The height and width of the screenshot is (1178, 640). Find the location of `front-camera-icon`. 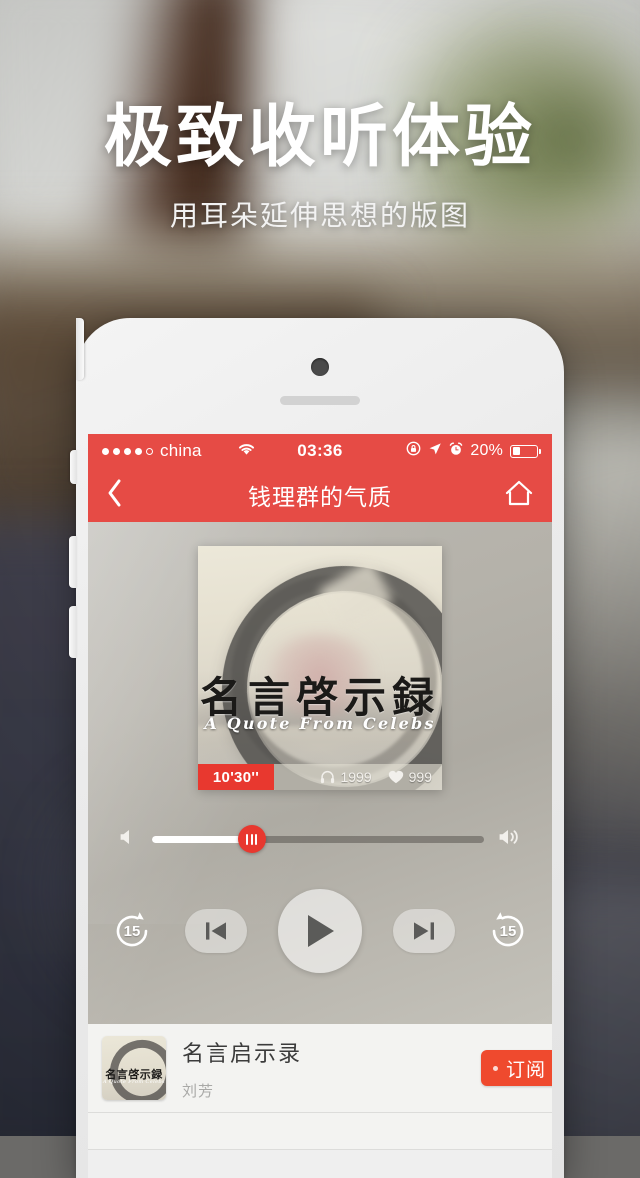

front-camera-icon is located at coordinates (320, 367).